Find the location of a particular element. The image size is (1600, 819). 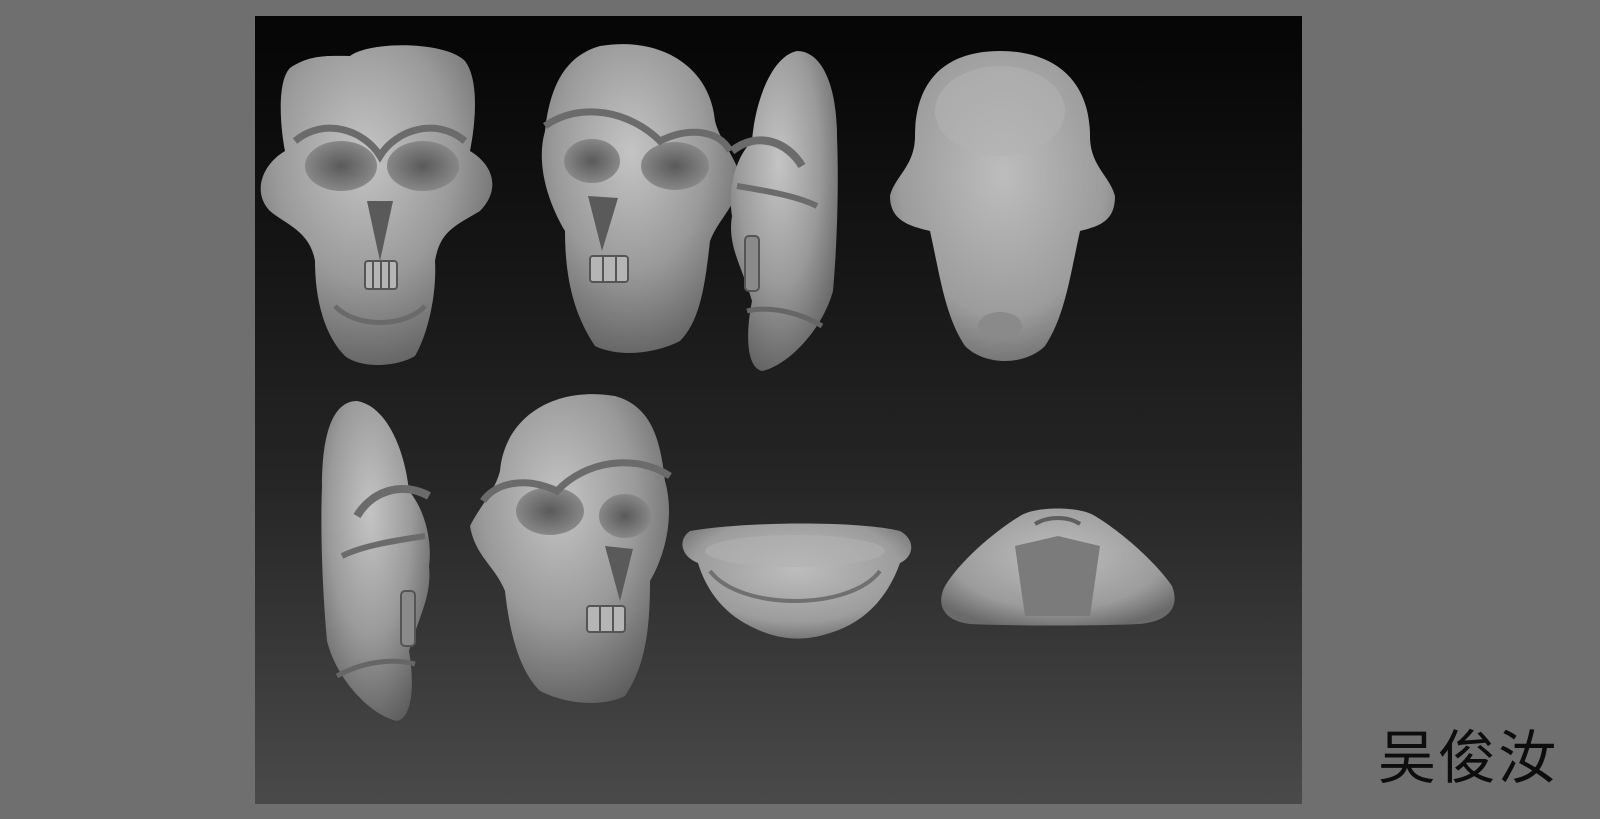

author-name: 吴俊汝 is located at coordinates (1468, 758).